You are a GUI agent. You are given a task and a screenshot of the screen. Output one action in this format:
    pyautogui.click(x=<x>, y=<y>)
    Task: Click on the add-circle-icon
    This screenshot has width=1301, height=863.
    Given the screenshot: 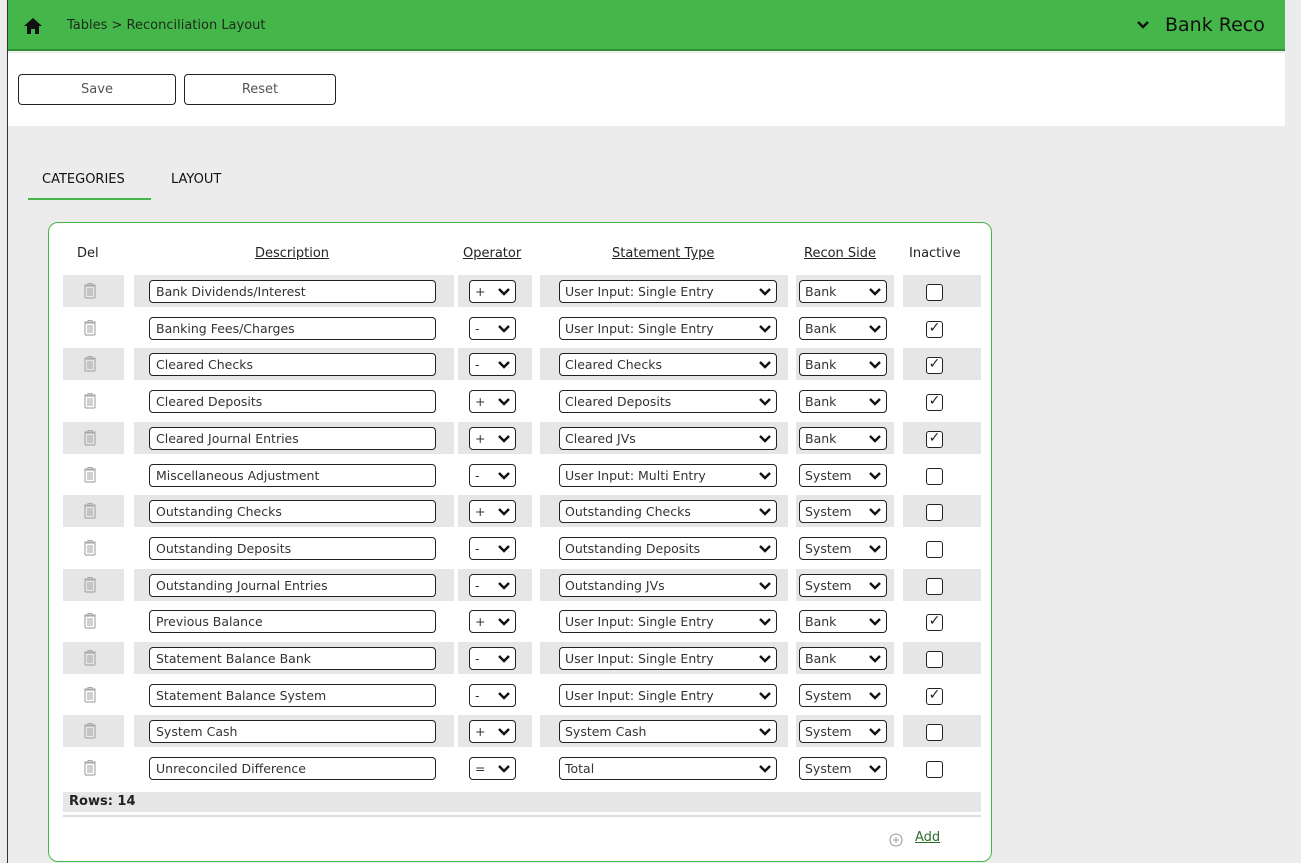 What is the action you would take?
    pyautogui.click(x=896, y=840)
    